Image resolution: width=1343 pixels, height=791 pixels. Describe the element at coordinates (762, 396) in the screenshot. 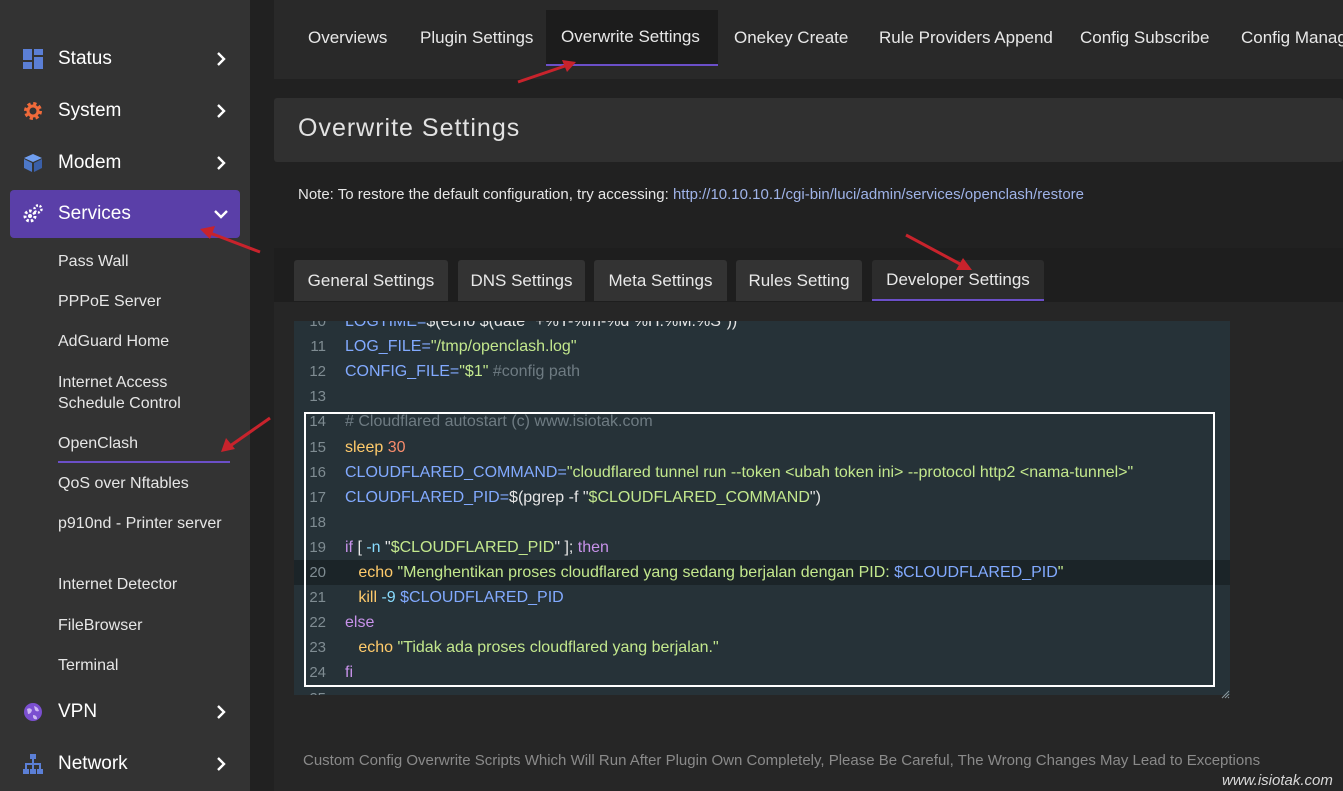

I see `code-line: 13` at that location.